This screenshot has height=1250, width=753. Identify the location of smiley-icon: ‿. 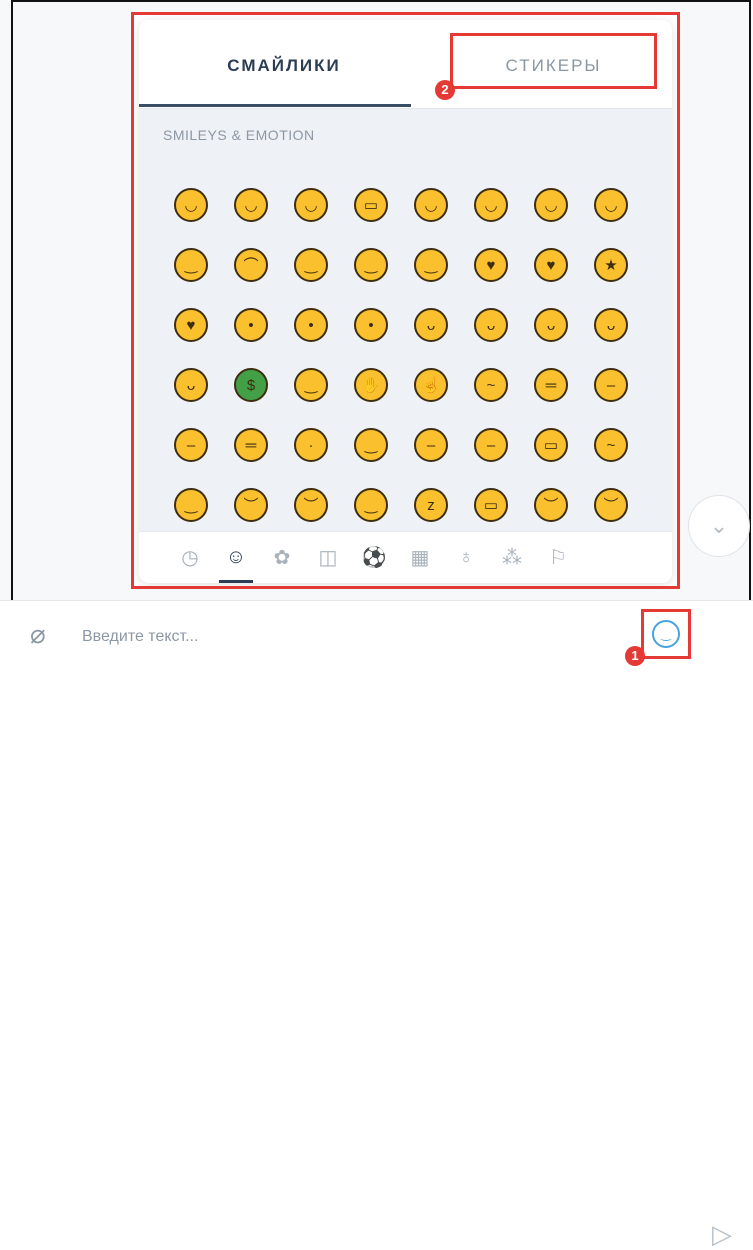
(666, 634).